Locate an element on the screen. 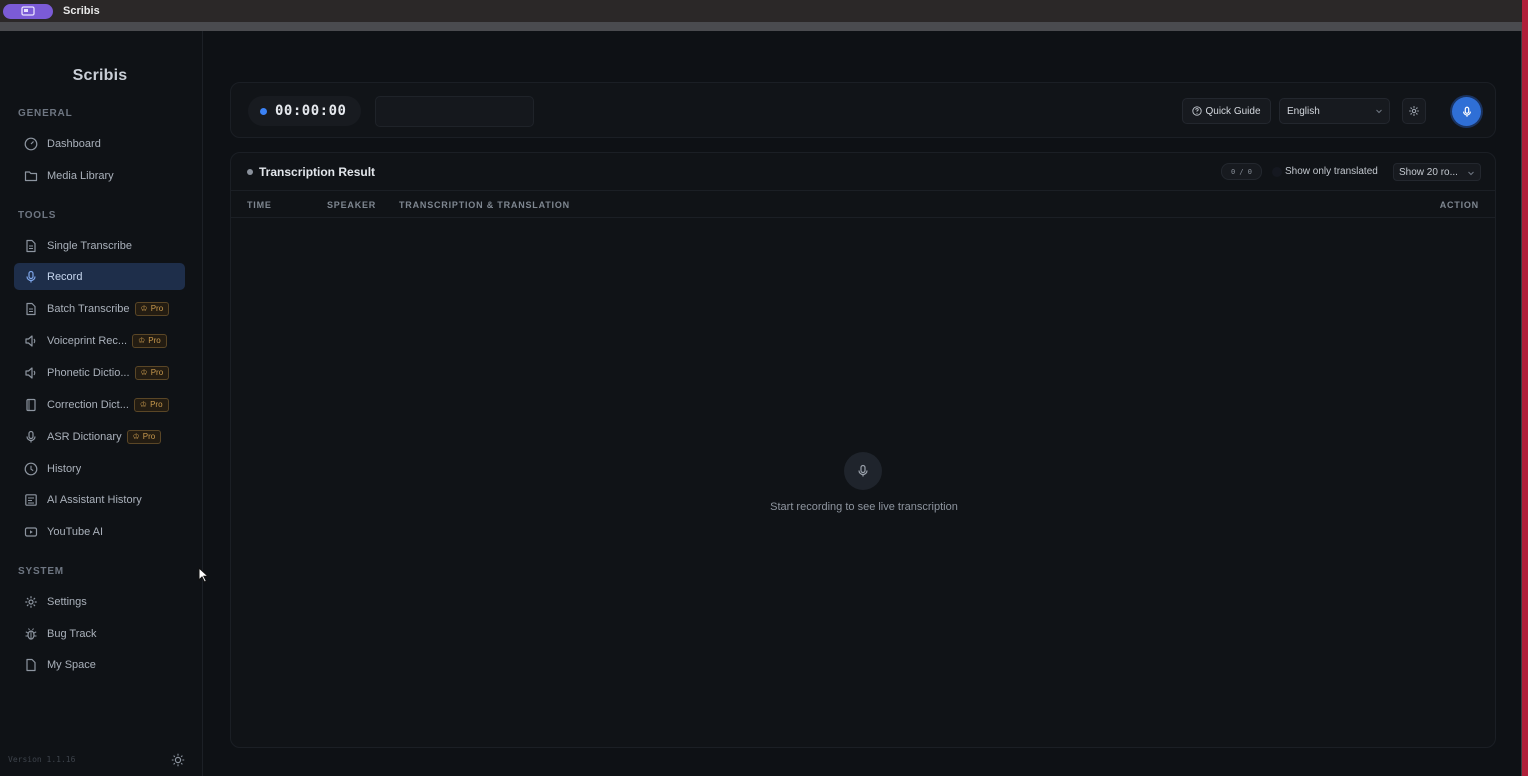 Image resolution: width=1528 pixels, height=776 pixels. sidebar-item-label: Dashboard is located at coordinates (74, 143).